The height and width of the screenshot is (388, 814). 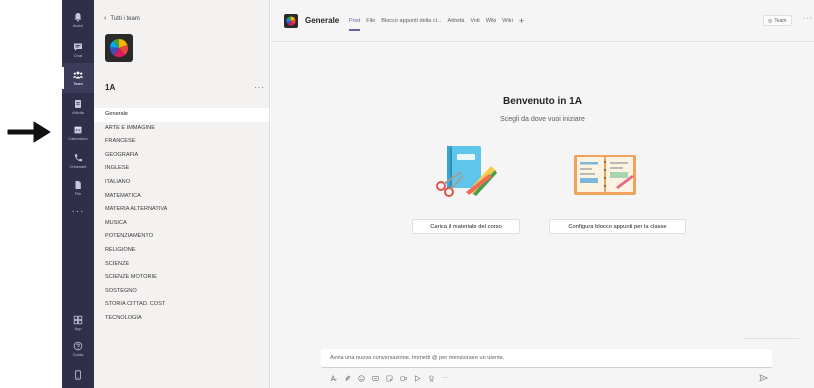 I want to click on team-button-label: Team, so click(x=780, y=20).